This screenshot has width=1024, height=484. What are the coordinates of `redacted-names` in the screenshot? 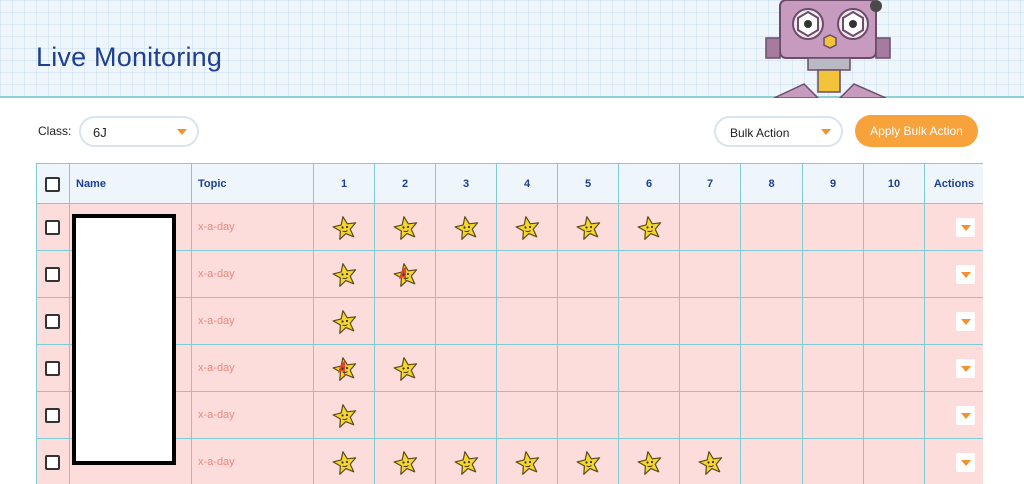 It's located at (124, 339).